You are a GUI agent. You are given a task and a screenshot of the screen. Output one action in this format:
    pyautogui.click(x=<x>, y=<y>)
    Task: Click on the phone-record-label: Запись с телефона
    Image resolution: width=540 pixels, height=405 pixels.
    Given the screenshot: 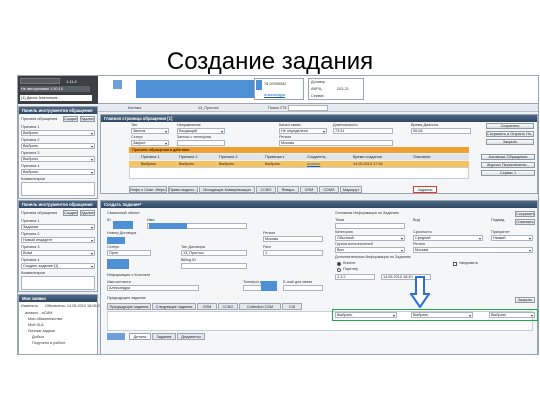 What is the action you would take?
    pyautogui.click(x=194, y=137)
    